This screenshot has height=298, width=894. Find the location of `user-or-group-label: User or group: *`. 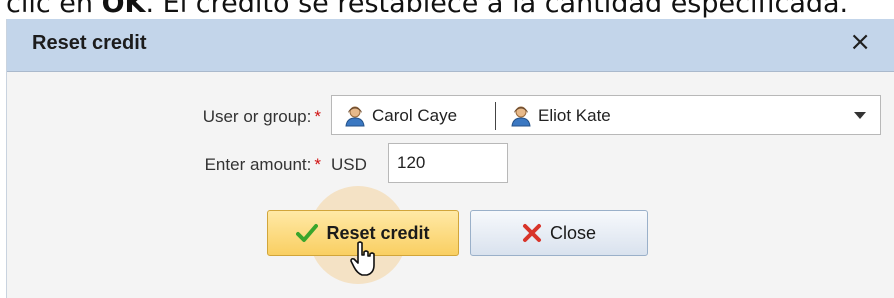

user-or-group-label: User or group: * is located at coordinates (234, 117).